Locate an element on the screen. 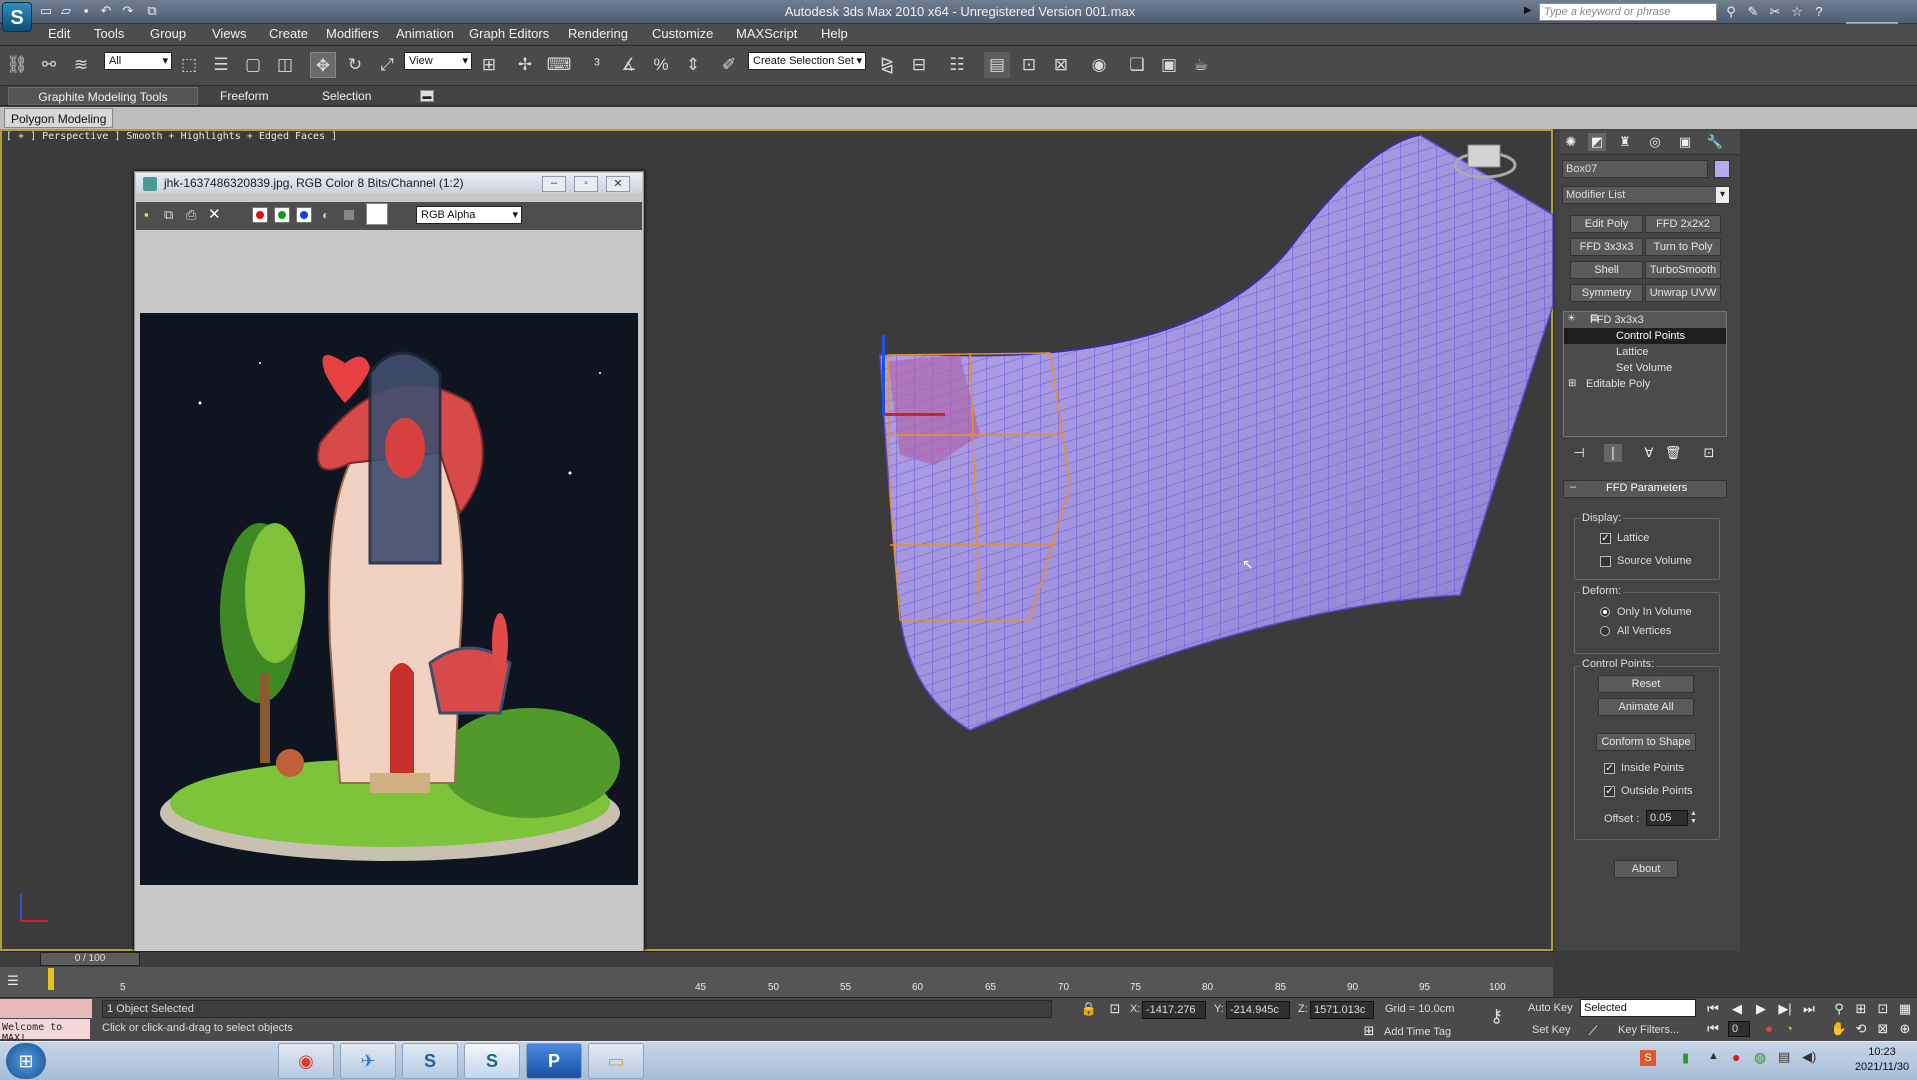 The width and height of the screenshot is (1917, 1080). taskbar-clock: 10:23 2021/11/30 is located at coordinates (1882, 1060).